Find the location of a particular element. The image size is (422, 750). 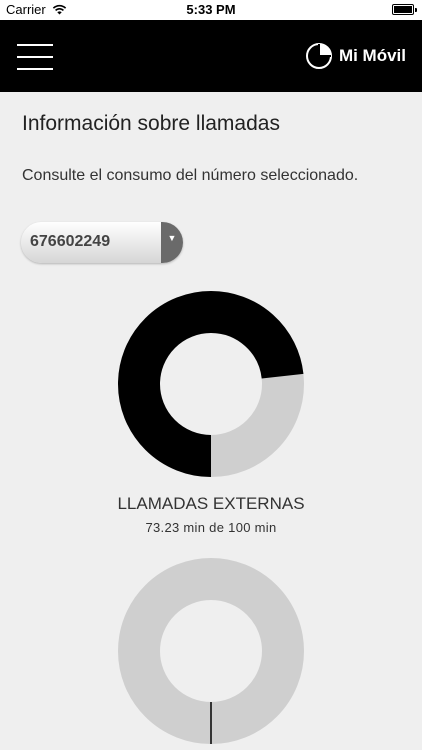

status-bar: Carrier 5:33 PM is located at coordinates (211, 10).